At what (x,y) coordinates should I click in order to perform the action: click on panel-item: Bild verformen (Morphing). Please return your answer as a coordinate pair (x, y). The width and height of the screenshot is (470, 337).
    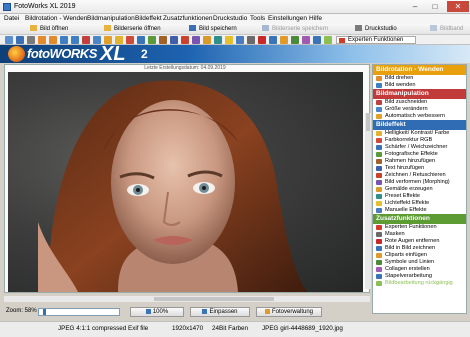
    Looking at the image, I should click on (419, 182).